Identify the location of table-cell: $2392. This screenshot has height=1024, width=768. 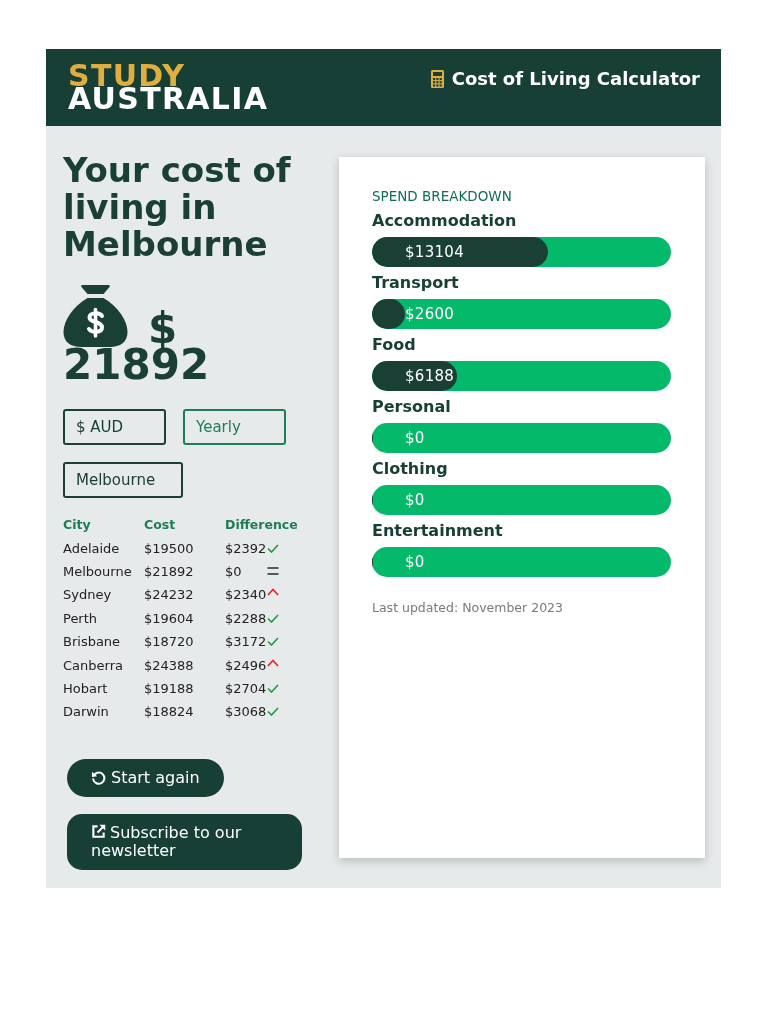
(246, 548).